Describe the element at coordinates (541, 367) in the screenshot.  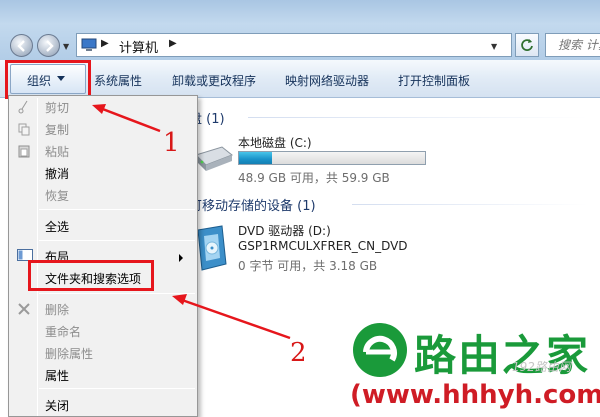
I see `watermark-faint-text: 192路由网` at that location.